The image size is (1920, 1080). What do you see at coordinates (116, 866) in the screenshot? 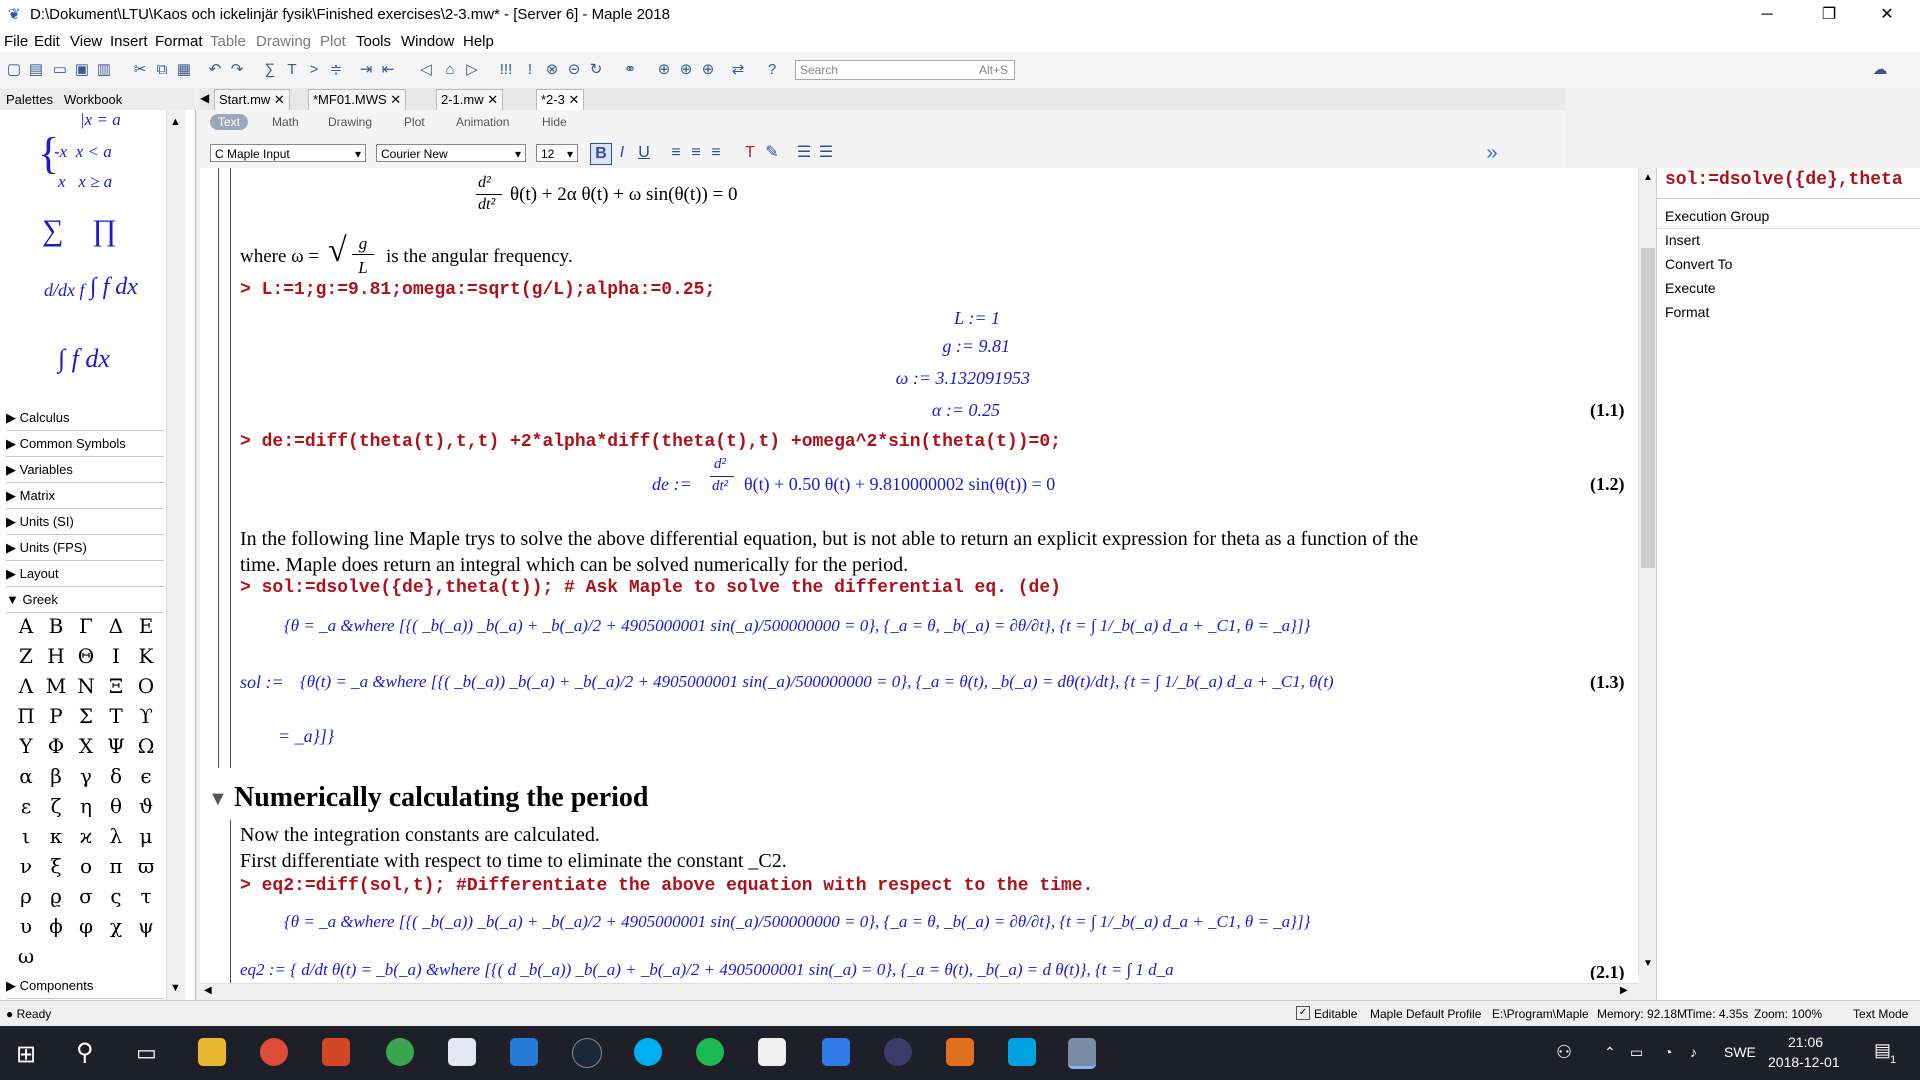
I see `greek-symbol: π` at bounding box center [116, 866].